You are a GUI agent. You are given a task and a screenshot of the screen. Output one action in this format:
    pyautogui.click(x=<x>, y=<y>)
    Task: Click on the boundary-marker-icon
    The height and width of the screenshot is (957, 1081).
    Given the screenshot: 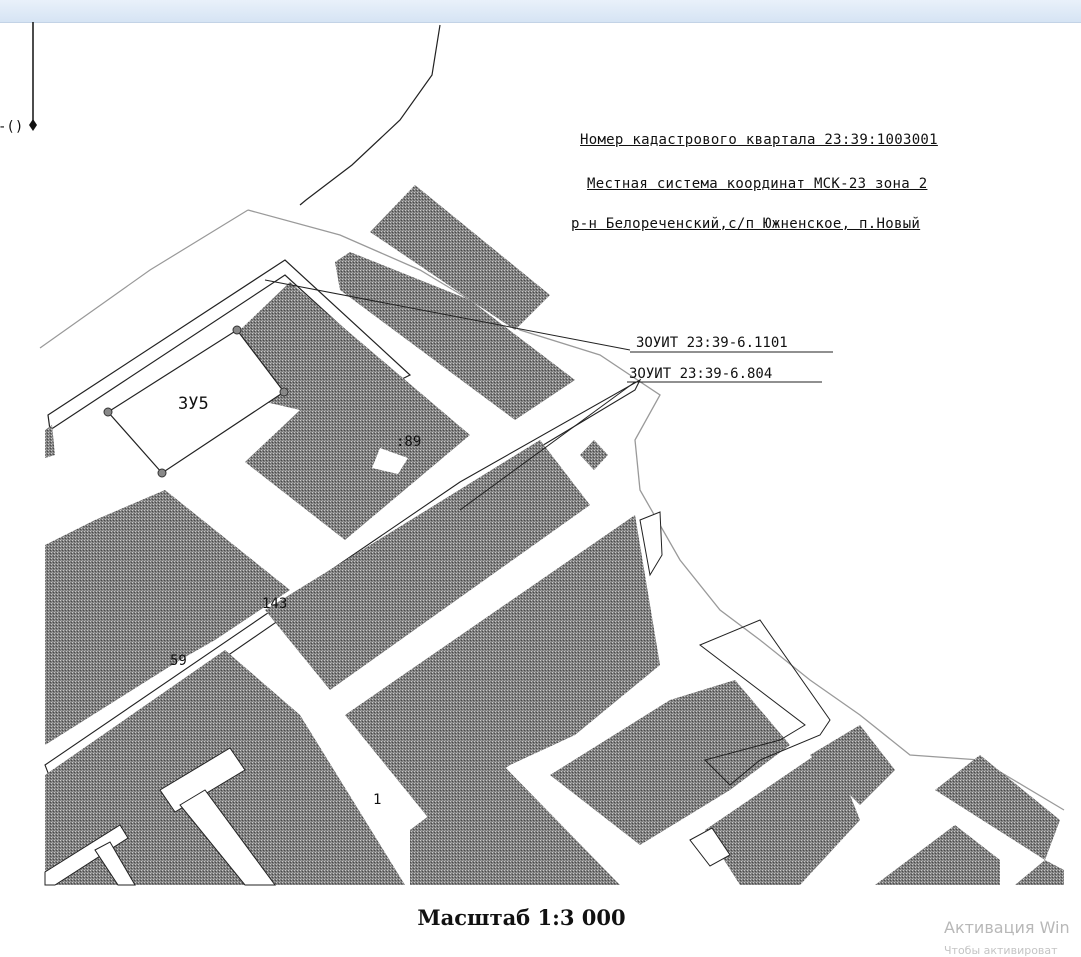 What is the action you would take?
    pyautogui.click(x=33, y=125)
    